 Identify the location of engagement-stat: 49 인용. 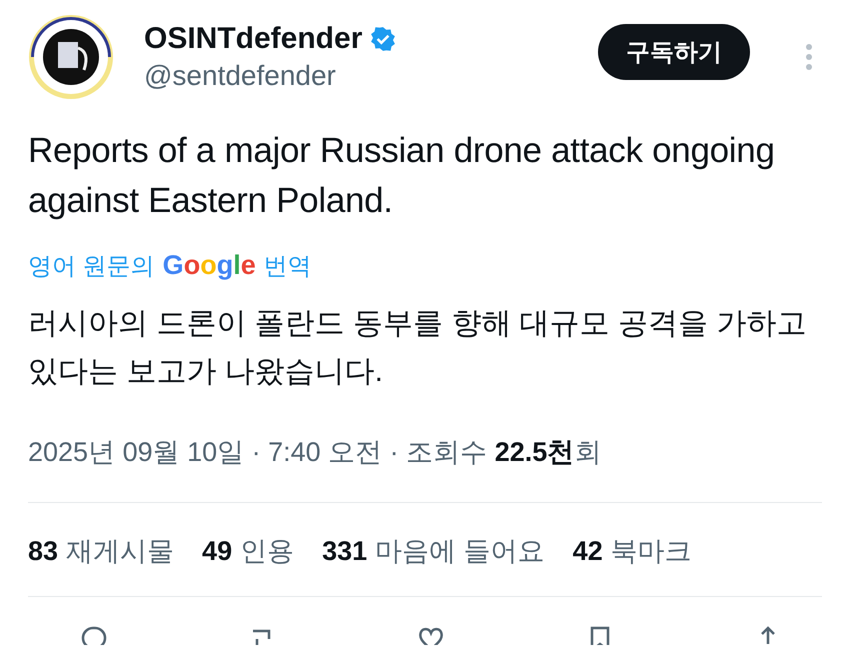
(248, 551).